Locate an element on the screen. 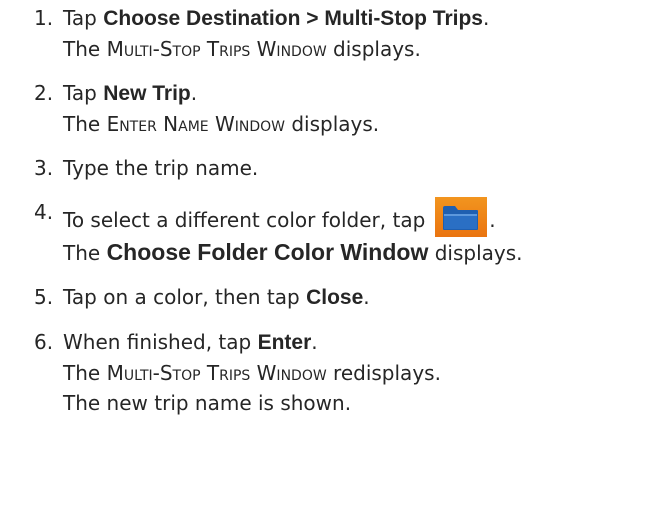 The width and height of the screenshot is (671, 528). step-line: The Enter Name Window displays. is located at coordinates (367, 124).